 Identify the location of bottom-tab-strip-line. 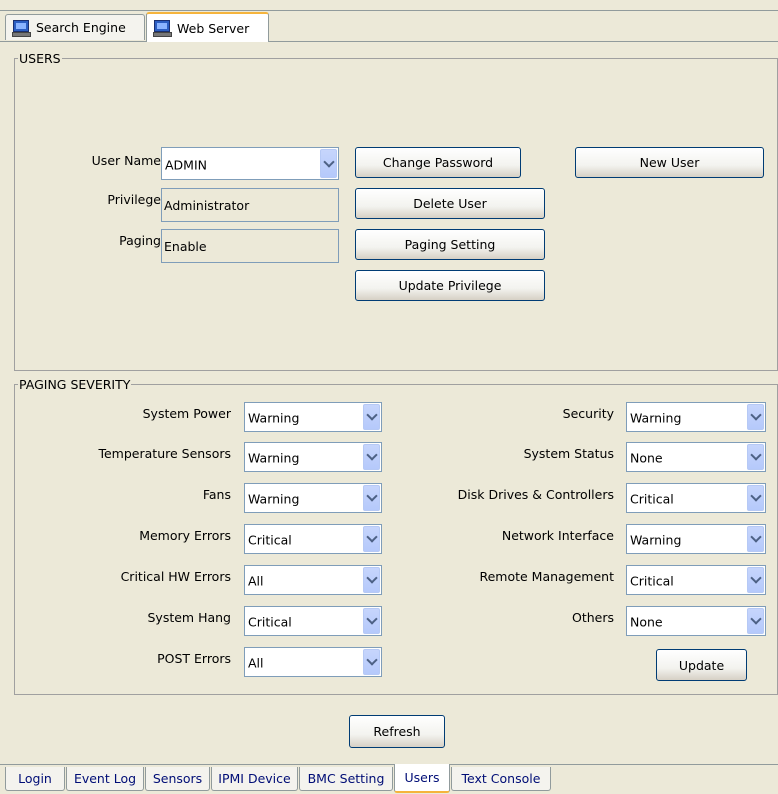
(389, 764).